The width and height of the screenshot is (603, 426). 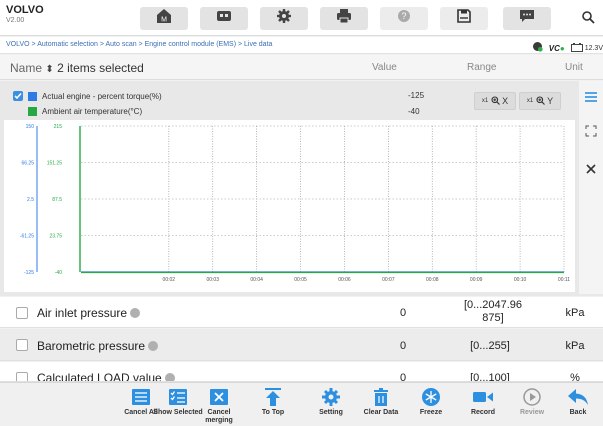 I want to click on brand-name: VOLVO, so click(x=25, y=10).